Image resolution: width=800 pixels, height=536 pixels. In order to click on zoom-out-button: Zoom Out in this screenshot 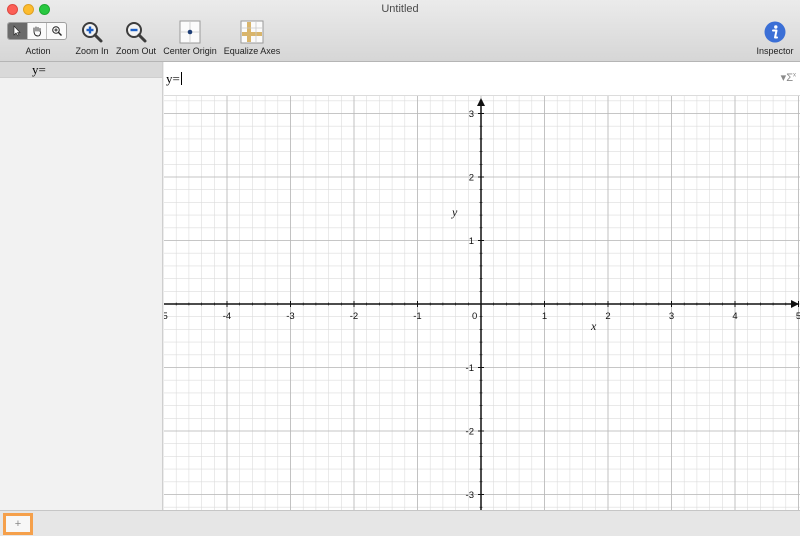, I will do `click(136, 38)`.